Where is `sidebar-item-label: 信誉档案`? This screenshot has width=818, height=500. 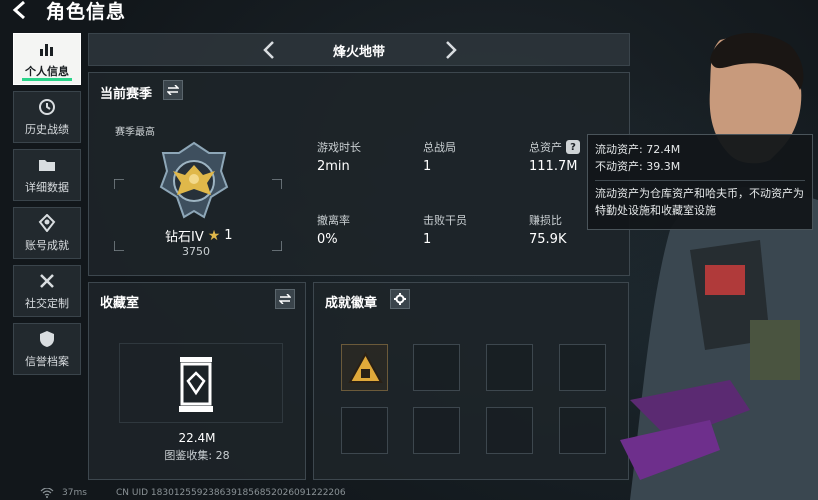
sidebar-item-label: 信誉档案 is located at coordinates (47, 361).